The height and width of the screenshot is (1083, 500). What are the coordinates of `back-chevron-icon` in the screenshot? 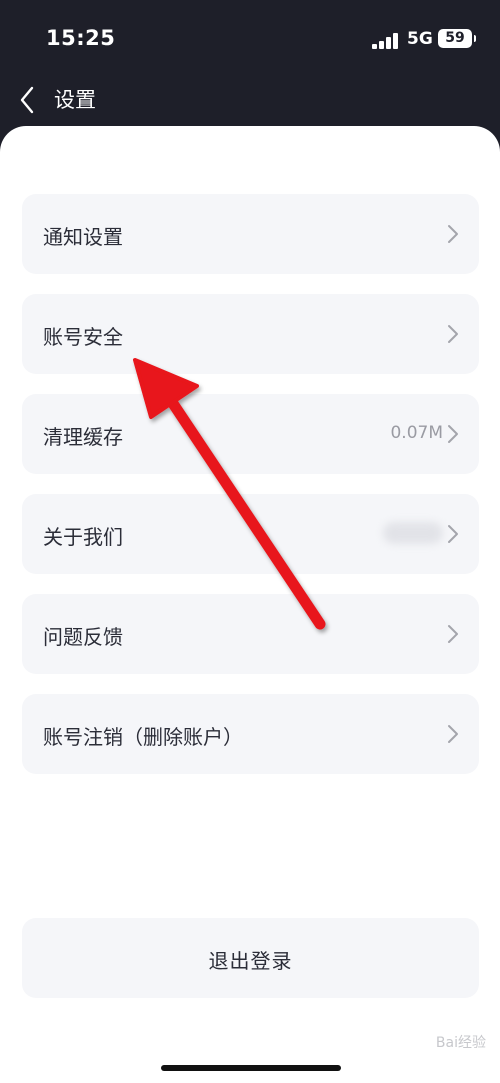 It's located at (27, 100).